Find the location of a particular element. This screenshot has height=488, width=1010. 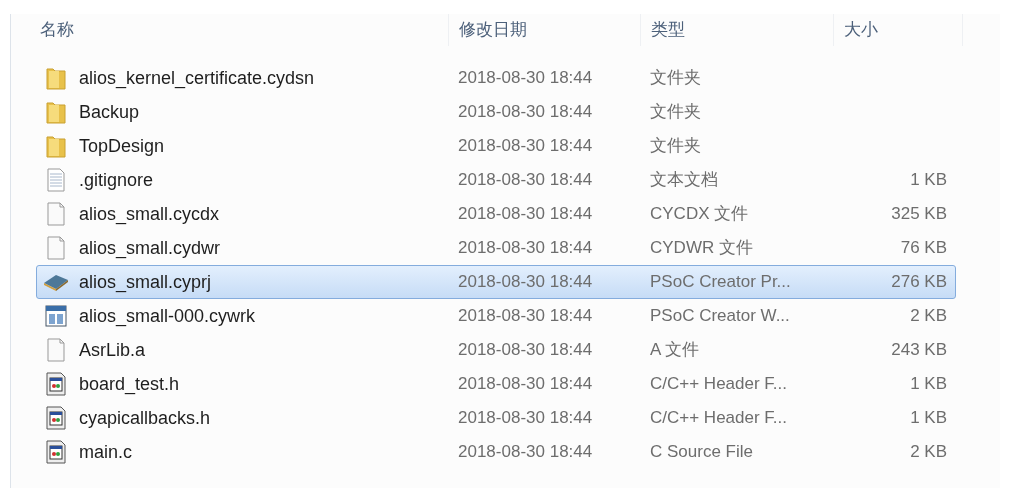

file-row: Backup 2018-08-30 18:44 文件夹 is located at coordinates (496, 112).